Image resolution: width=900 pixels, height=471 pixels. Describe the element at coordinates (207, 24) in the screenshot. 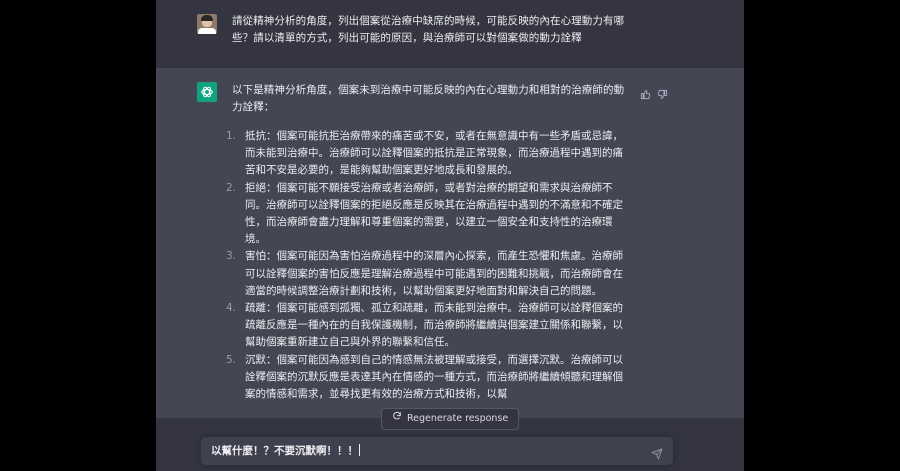

I see `user-avatar` at that location.